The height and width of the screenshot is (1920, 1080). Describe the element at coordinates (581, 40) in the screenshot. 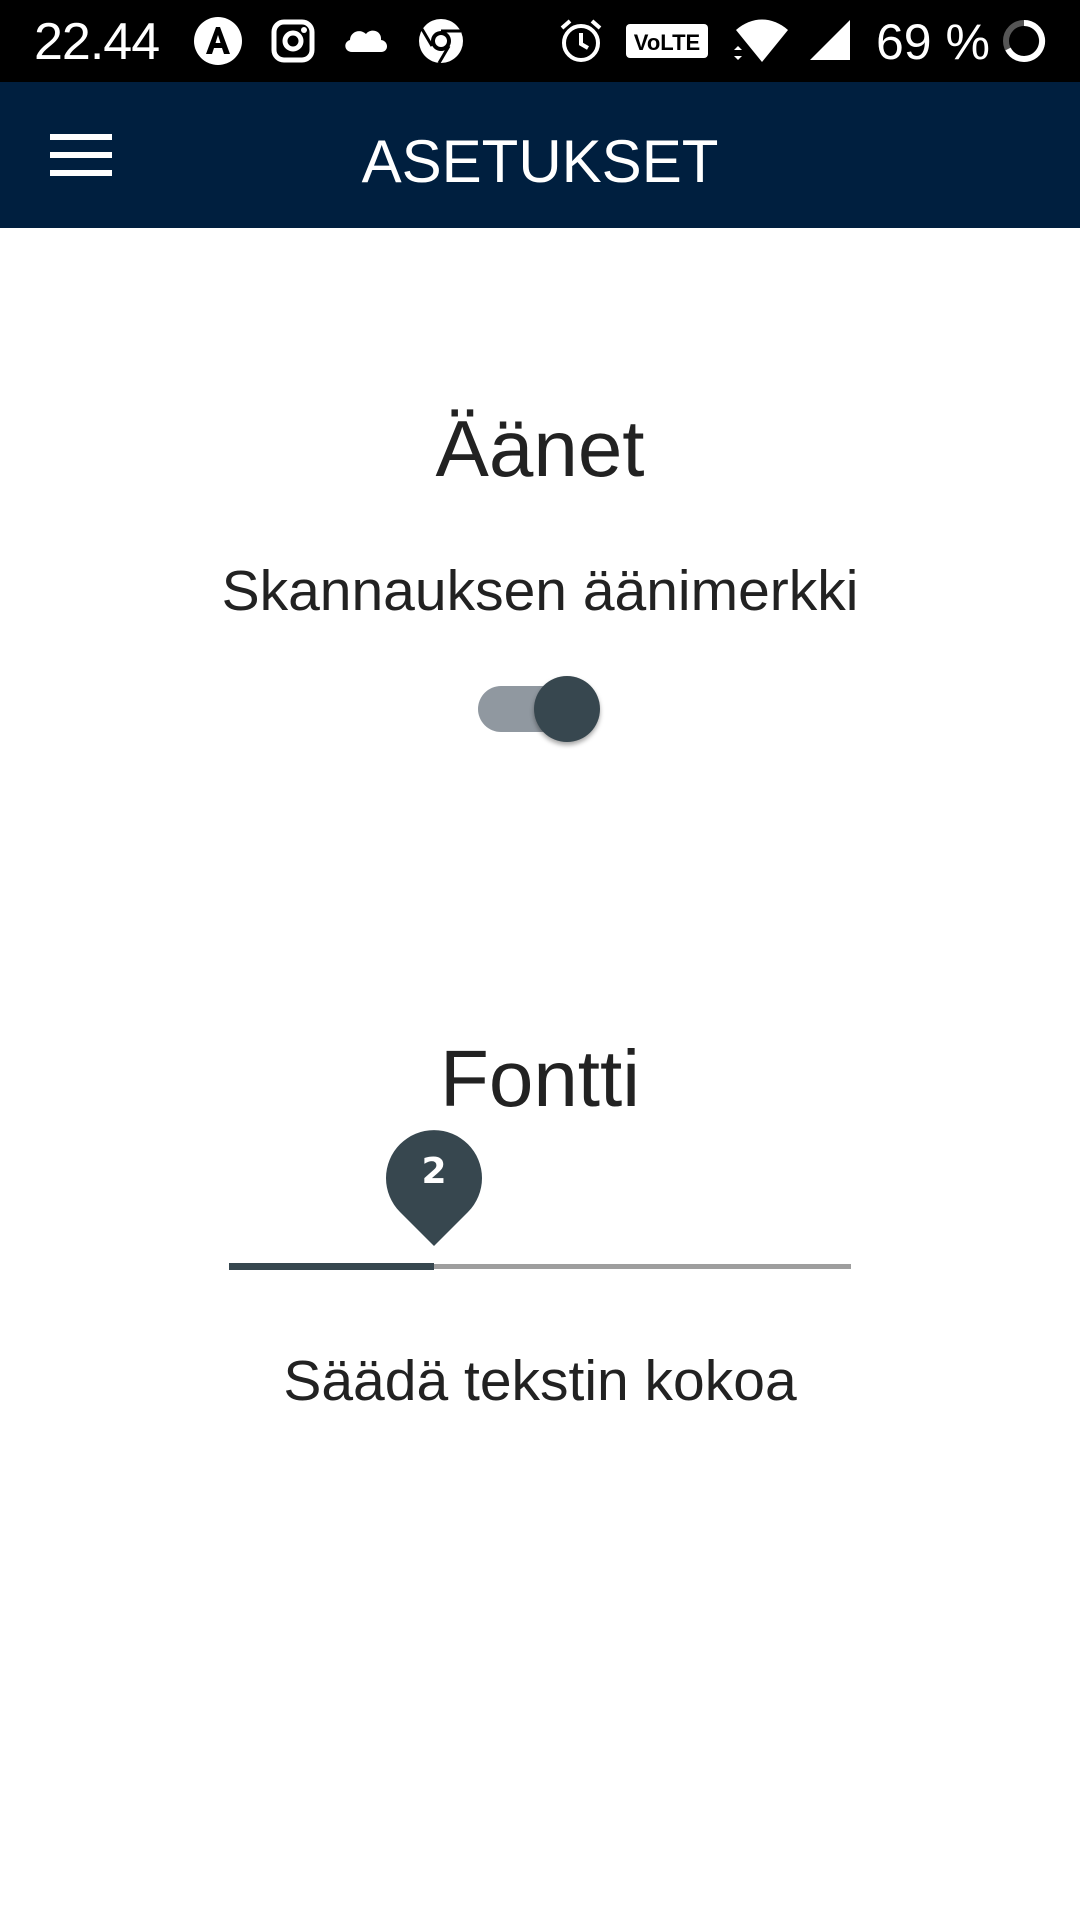

I see `alarm-icon` at that location.